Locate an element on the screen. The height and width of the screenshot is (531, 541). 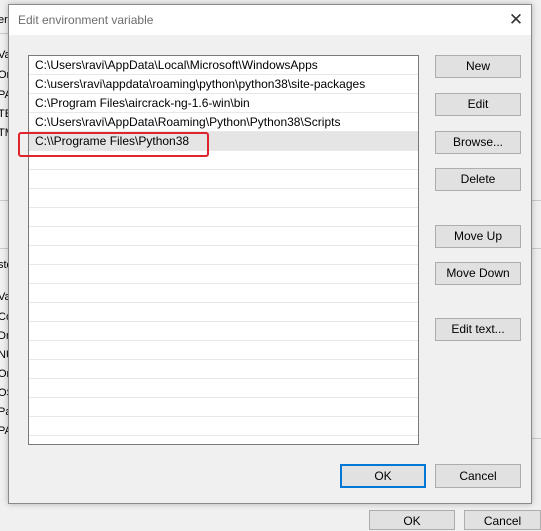
path-list-item: C:\Program Files\aircrack-ng-1.6-win\bin is located at coordinates (223, 103).